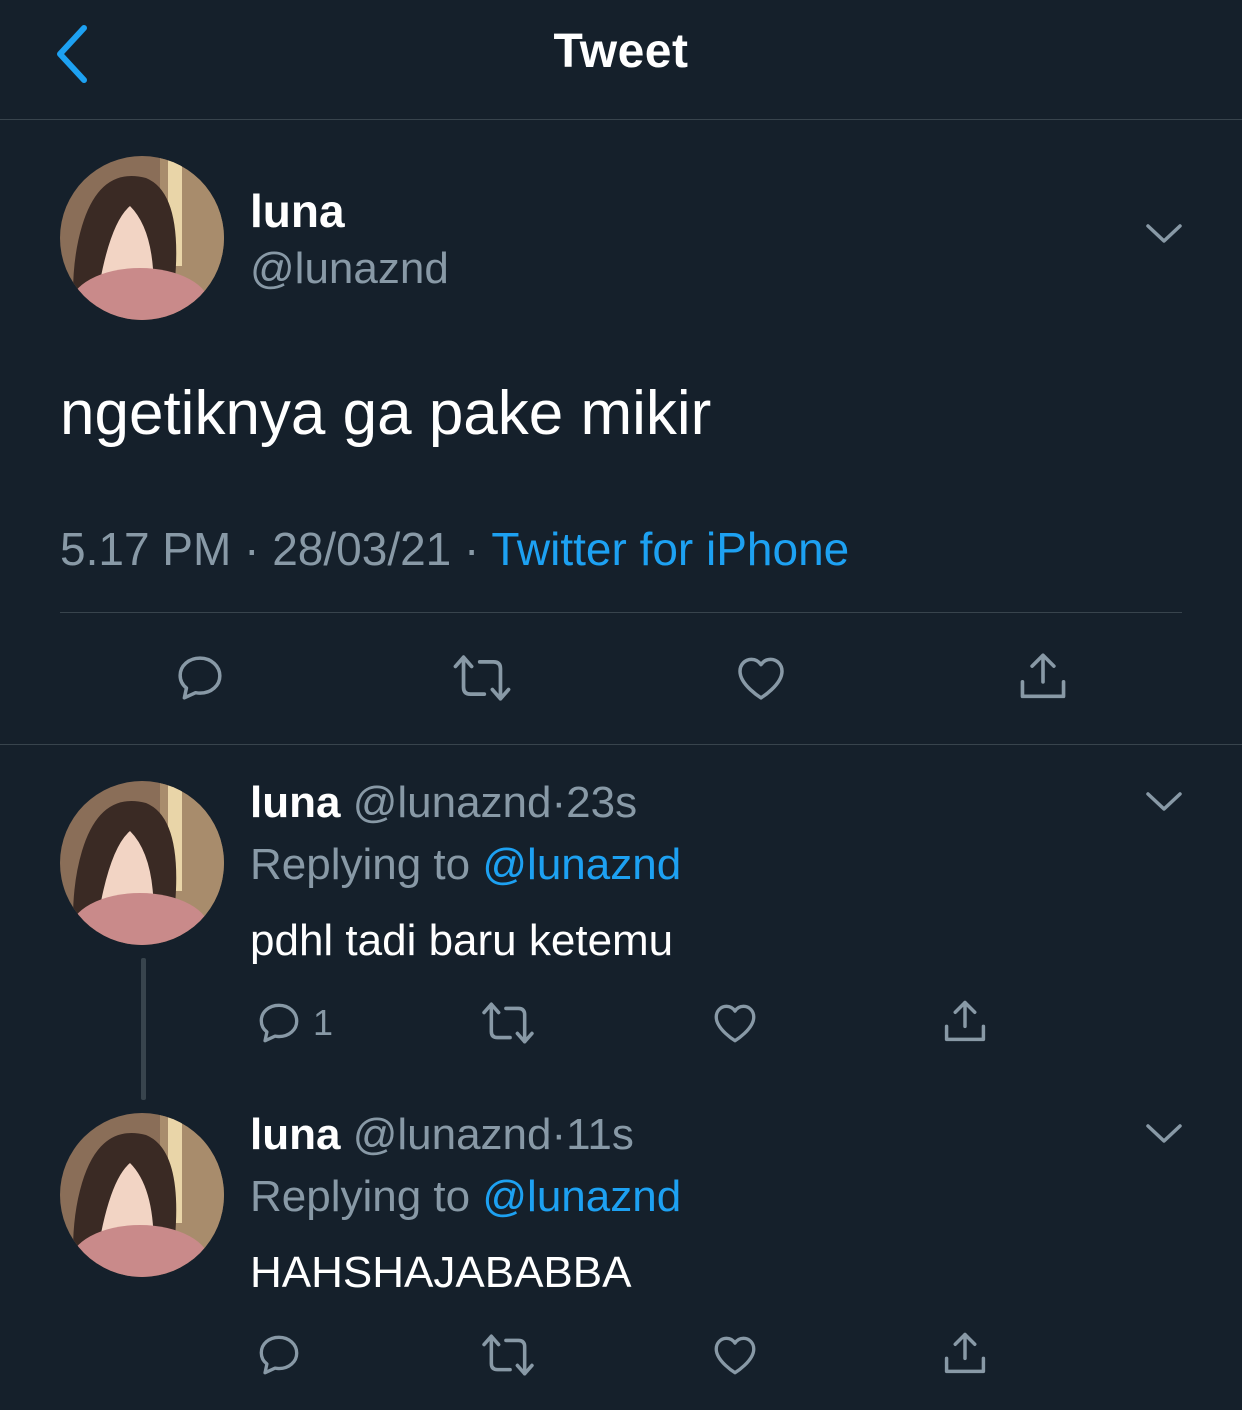  What do you see at coordinates (670, 549) in the screenshot?
I see `tweet-source-link: Twitter for iPhone` at bounding box center [670, 549].